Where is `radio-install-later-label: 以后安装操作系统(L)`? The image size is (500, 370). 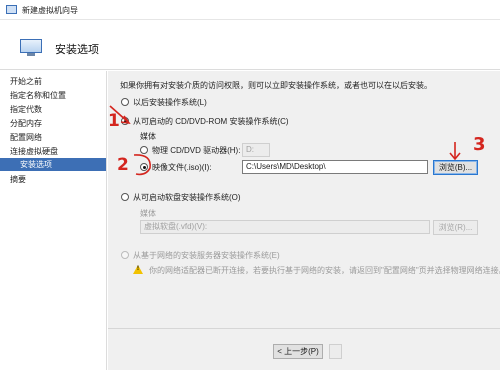
radio-install-later-label: 以后安装操作系统(L) is located at coordinates (170, 102).